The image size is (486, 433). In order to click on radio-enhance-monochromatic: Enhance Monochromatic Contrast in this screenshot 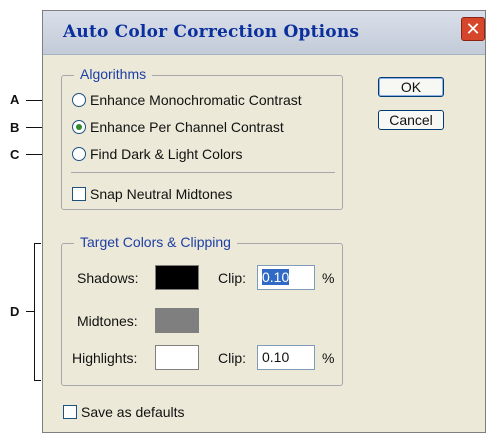, I will do `click(187, 100)`.